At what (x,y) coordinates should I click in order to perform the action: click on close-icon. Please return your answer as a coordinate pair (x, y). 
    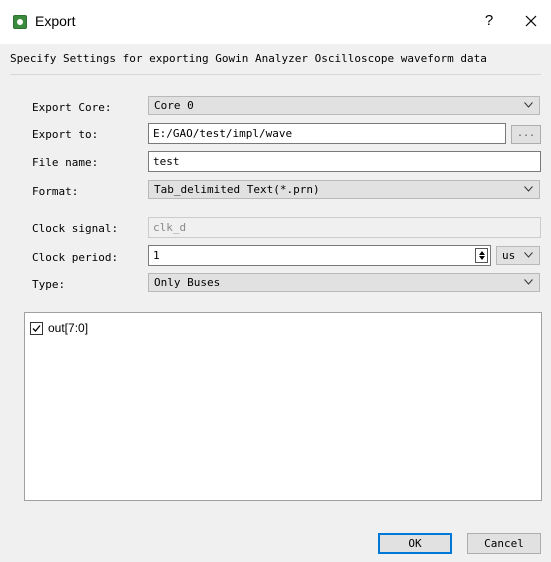
    Looking at the image, I should click on (531, 21).